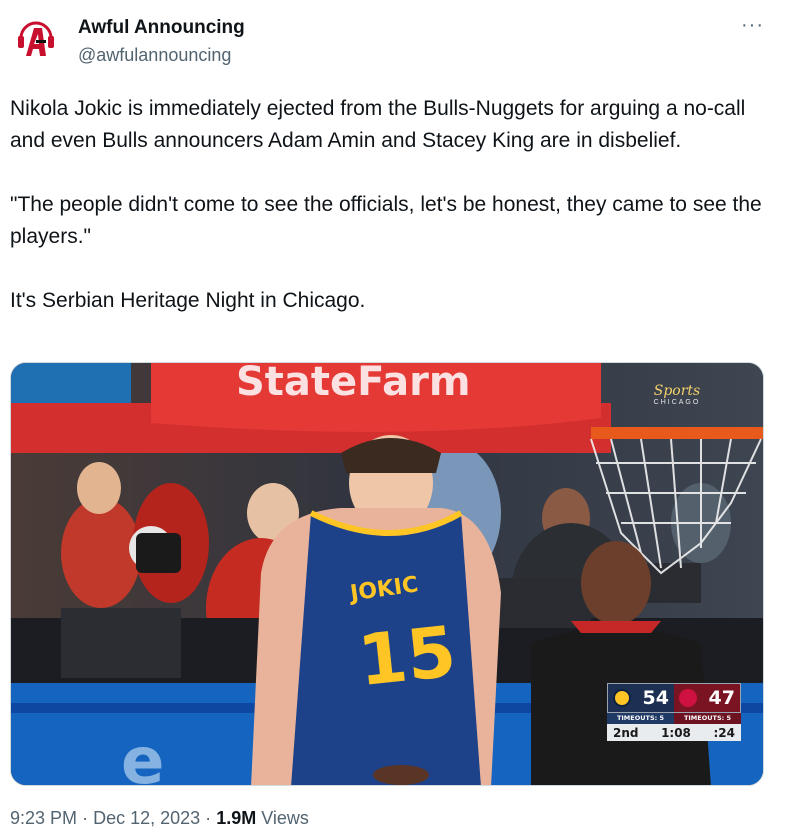  What do you see at coordinates (236, 818) in the screenshot?
I see `views-count: 1.9M` at bounding box center [236, 818].